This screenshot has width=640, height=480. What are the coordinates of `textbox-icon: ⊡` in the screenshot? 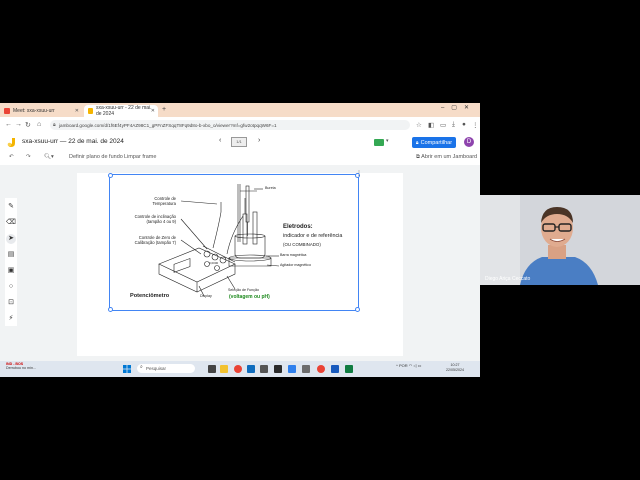 It's located at (11, 303).